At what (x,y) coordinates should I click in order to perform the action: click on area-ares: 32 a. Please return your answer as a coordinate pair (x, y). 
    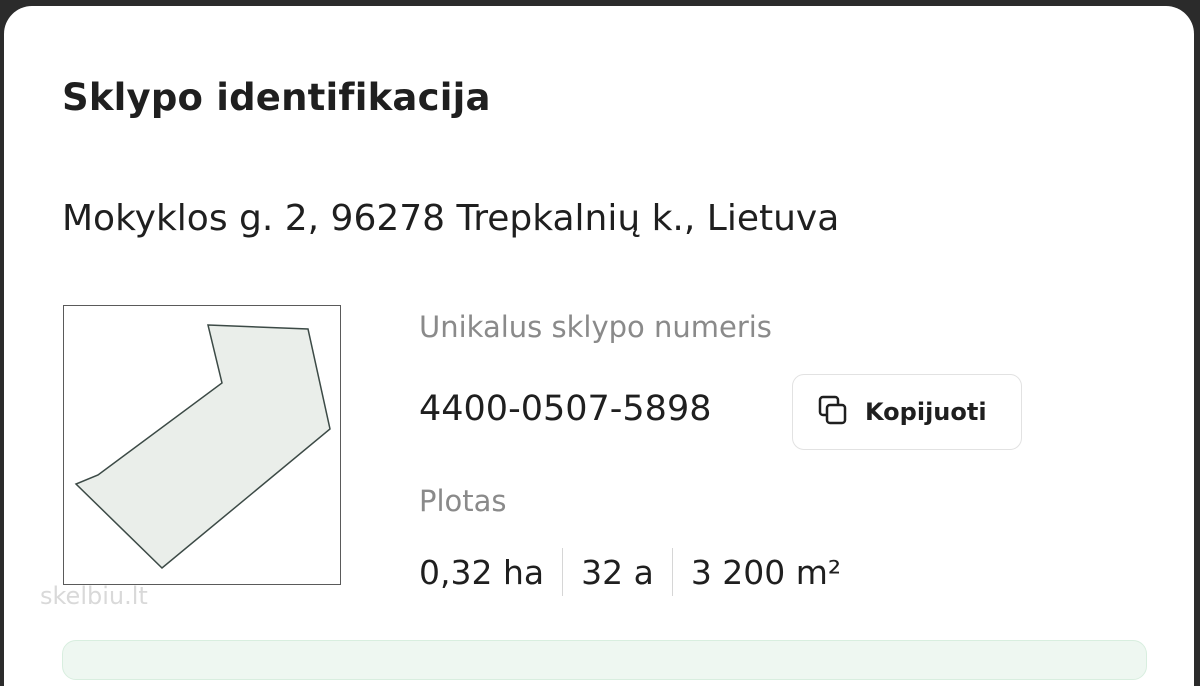
    Looking at the image, I should click on (617, 572).